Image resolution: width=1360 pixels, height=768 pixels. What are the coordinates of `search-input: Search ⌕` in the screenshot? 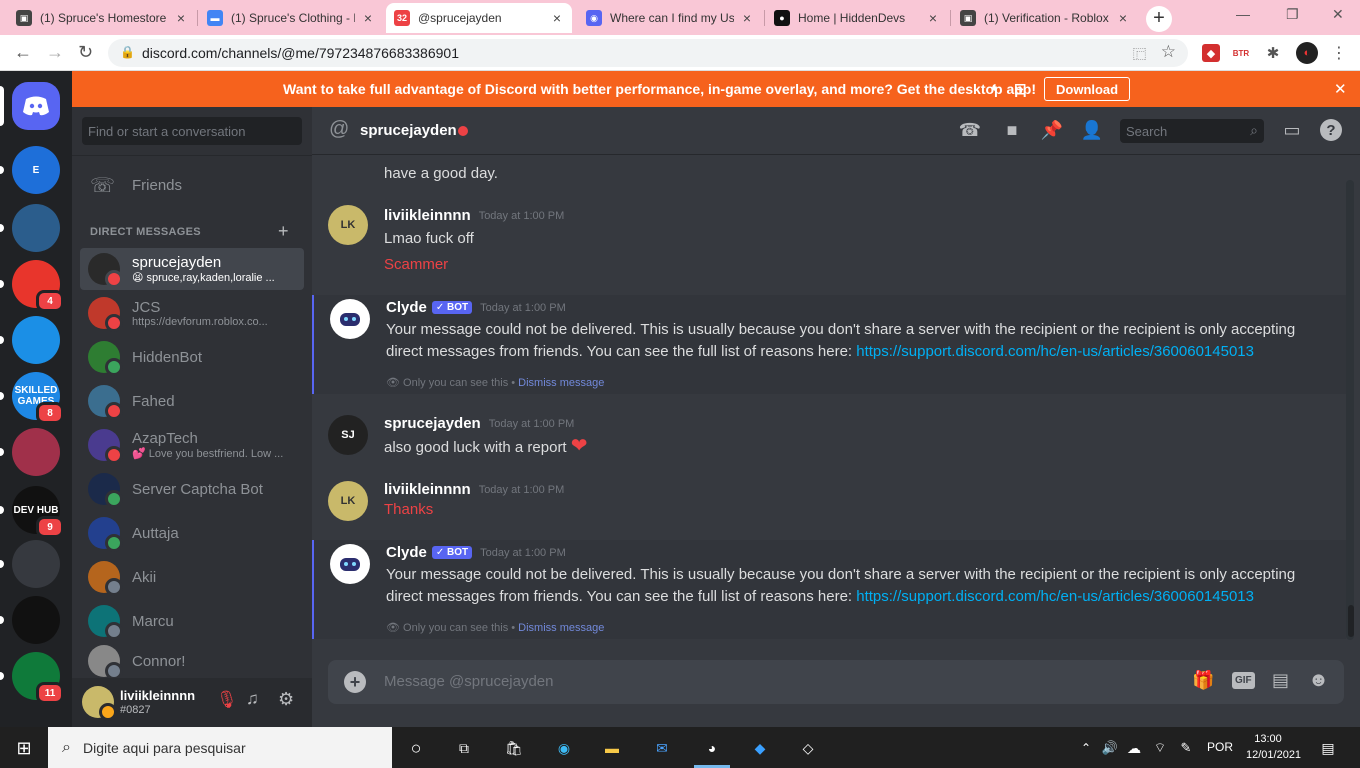 It's located at (1192, 131).